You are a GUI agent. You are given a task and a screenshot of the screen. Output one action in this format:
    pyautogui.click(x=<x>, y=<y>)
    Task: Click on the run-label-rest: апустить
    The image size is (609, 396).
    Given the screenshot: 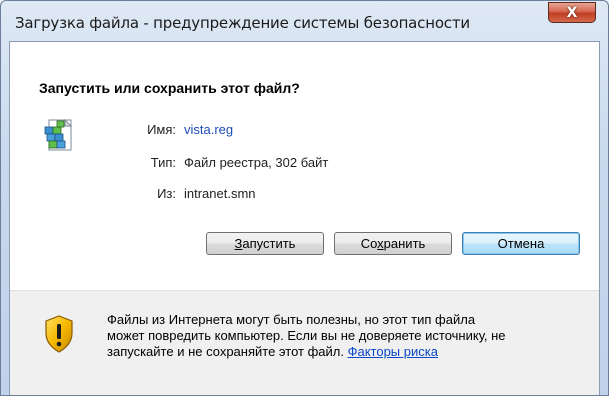 What is the action you would take?
    pyautogui.click(x=269, y=243)
    